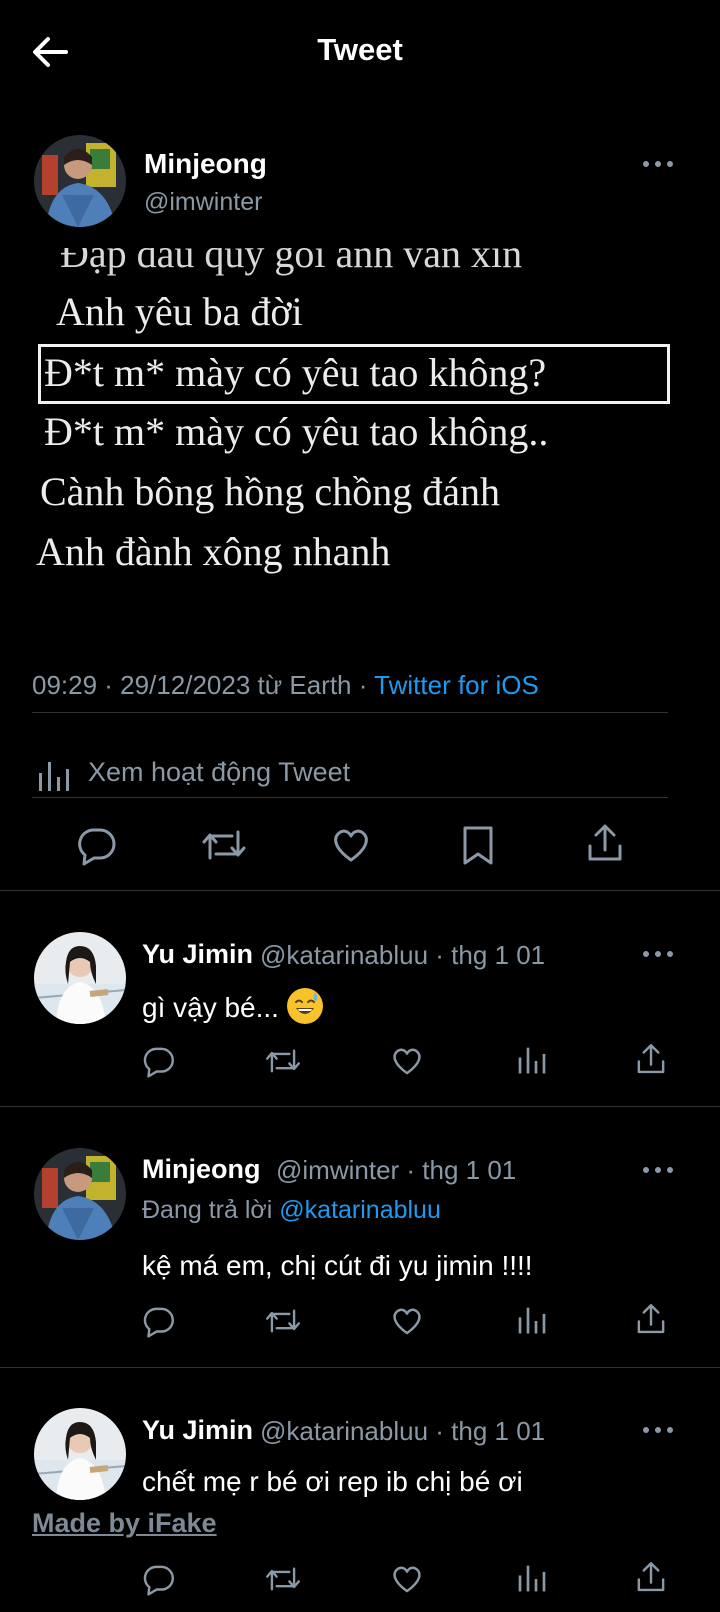 The width and height of the screenshot is (720, 1612). Describe the element at coordinates (304, 1006) in the screenshot. I see `sweat-smile-emoji` at that location.